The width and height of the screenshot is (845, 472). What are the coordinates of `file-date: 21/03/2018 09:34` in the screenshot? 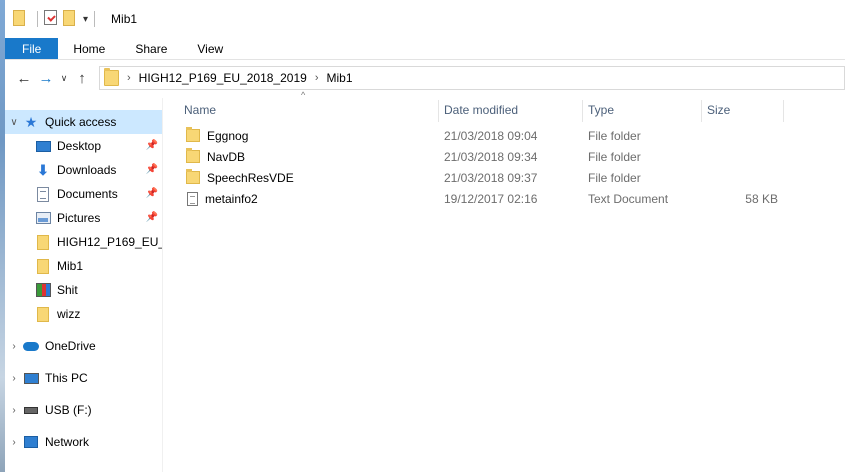 It's located at (491, 156).